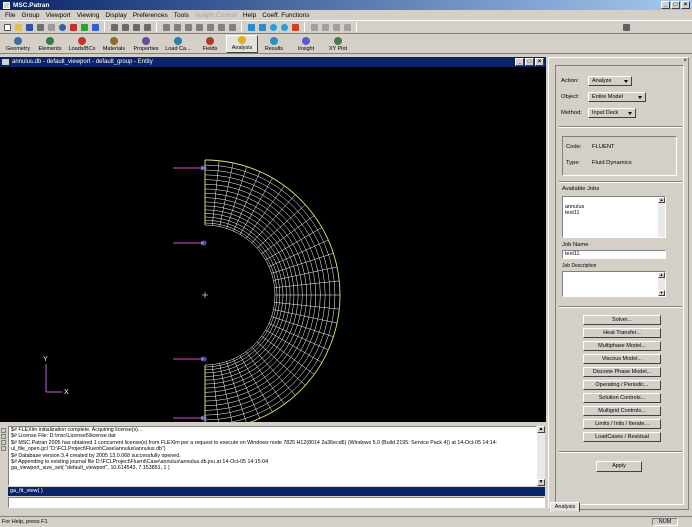 This screenshot has height=527, width=692. I want to click on job-name-input: test11, so click(614, 254).